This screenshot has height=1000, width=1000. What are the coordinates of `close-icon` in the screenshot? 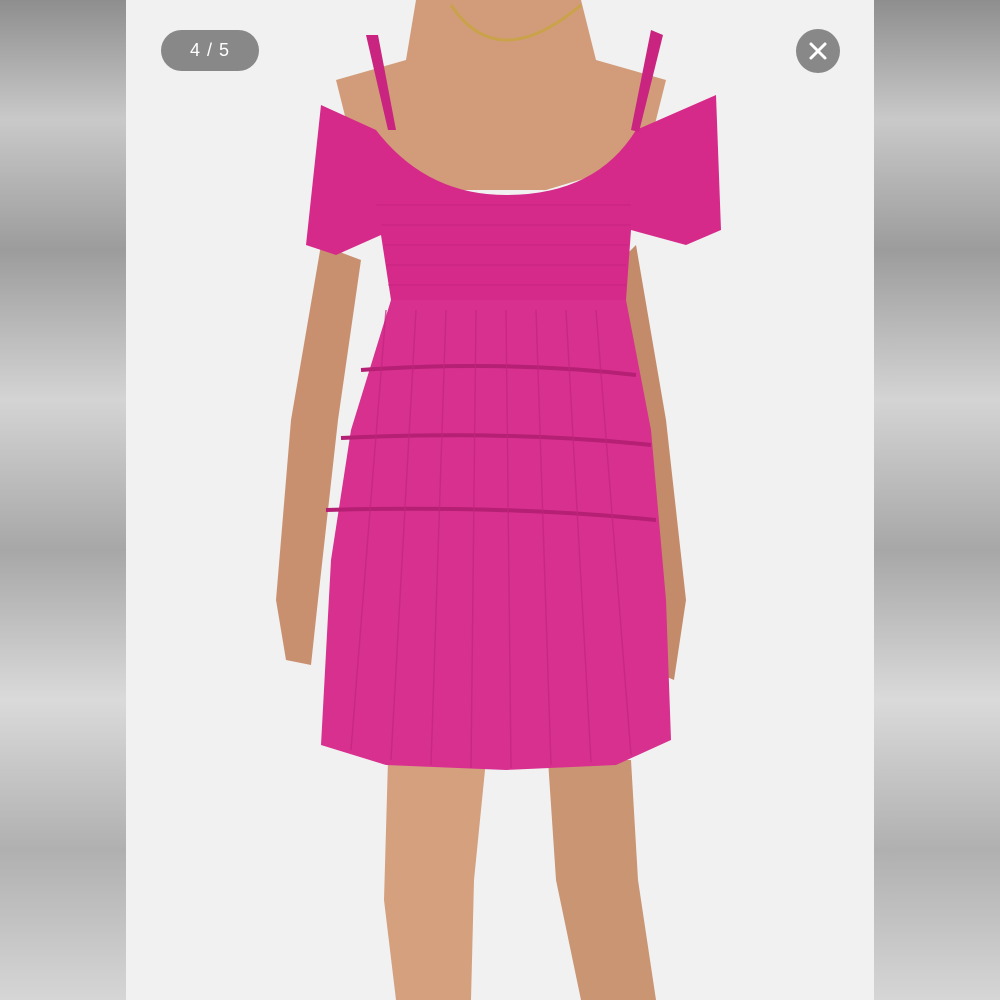 It's located at (818, 51).